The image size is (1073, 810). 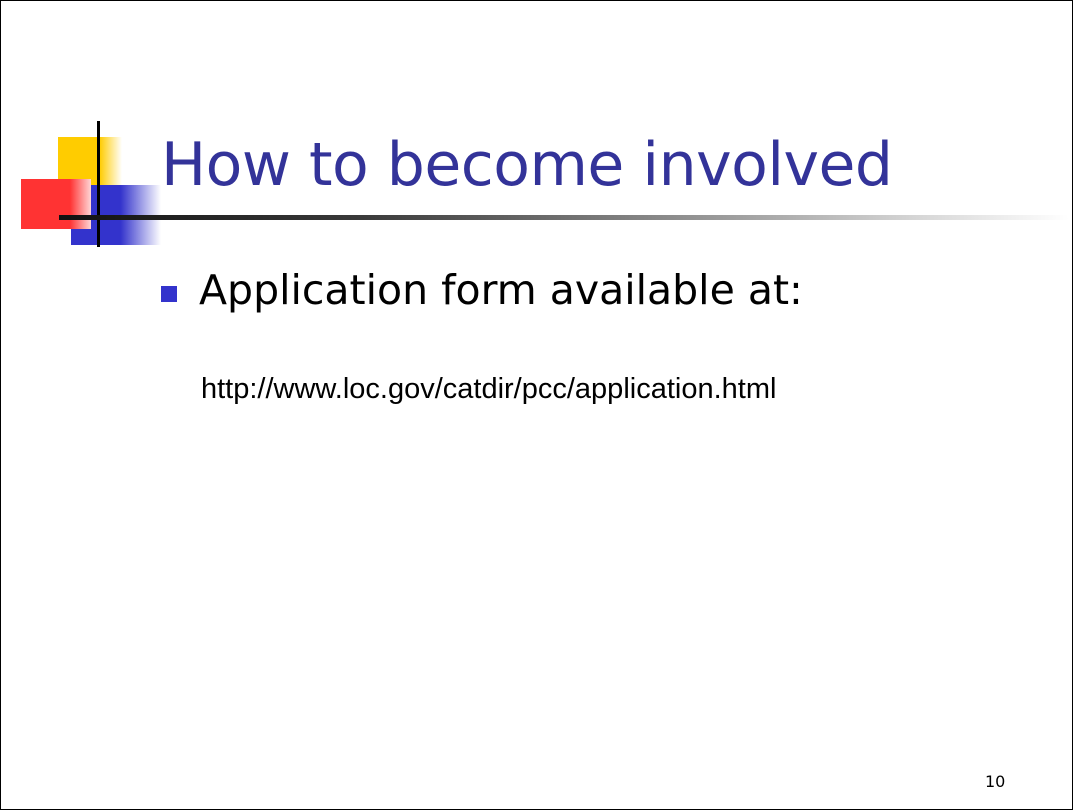 I want to click on slide-title: How to become involved, so click(x=527, y=165).